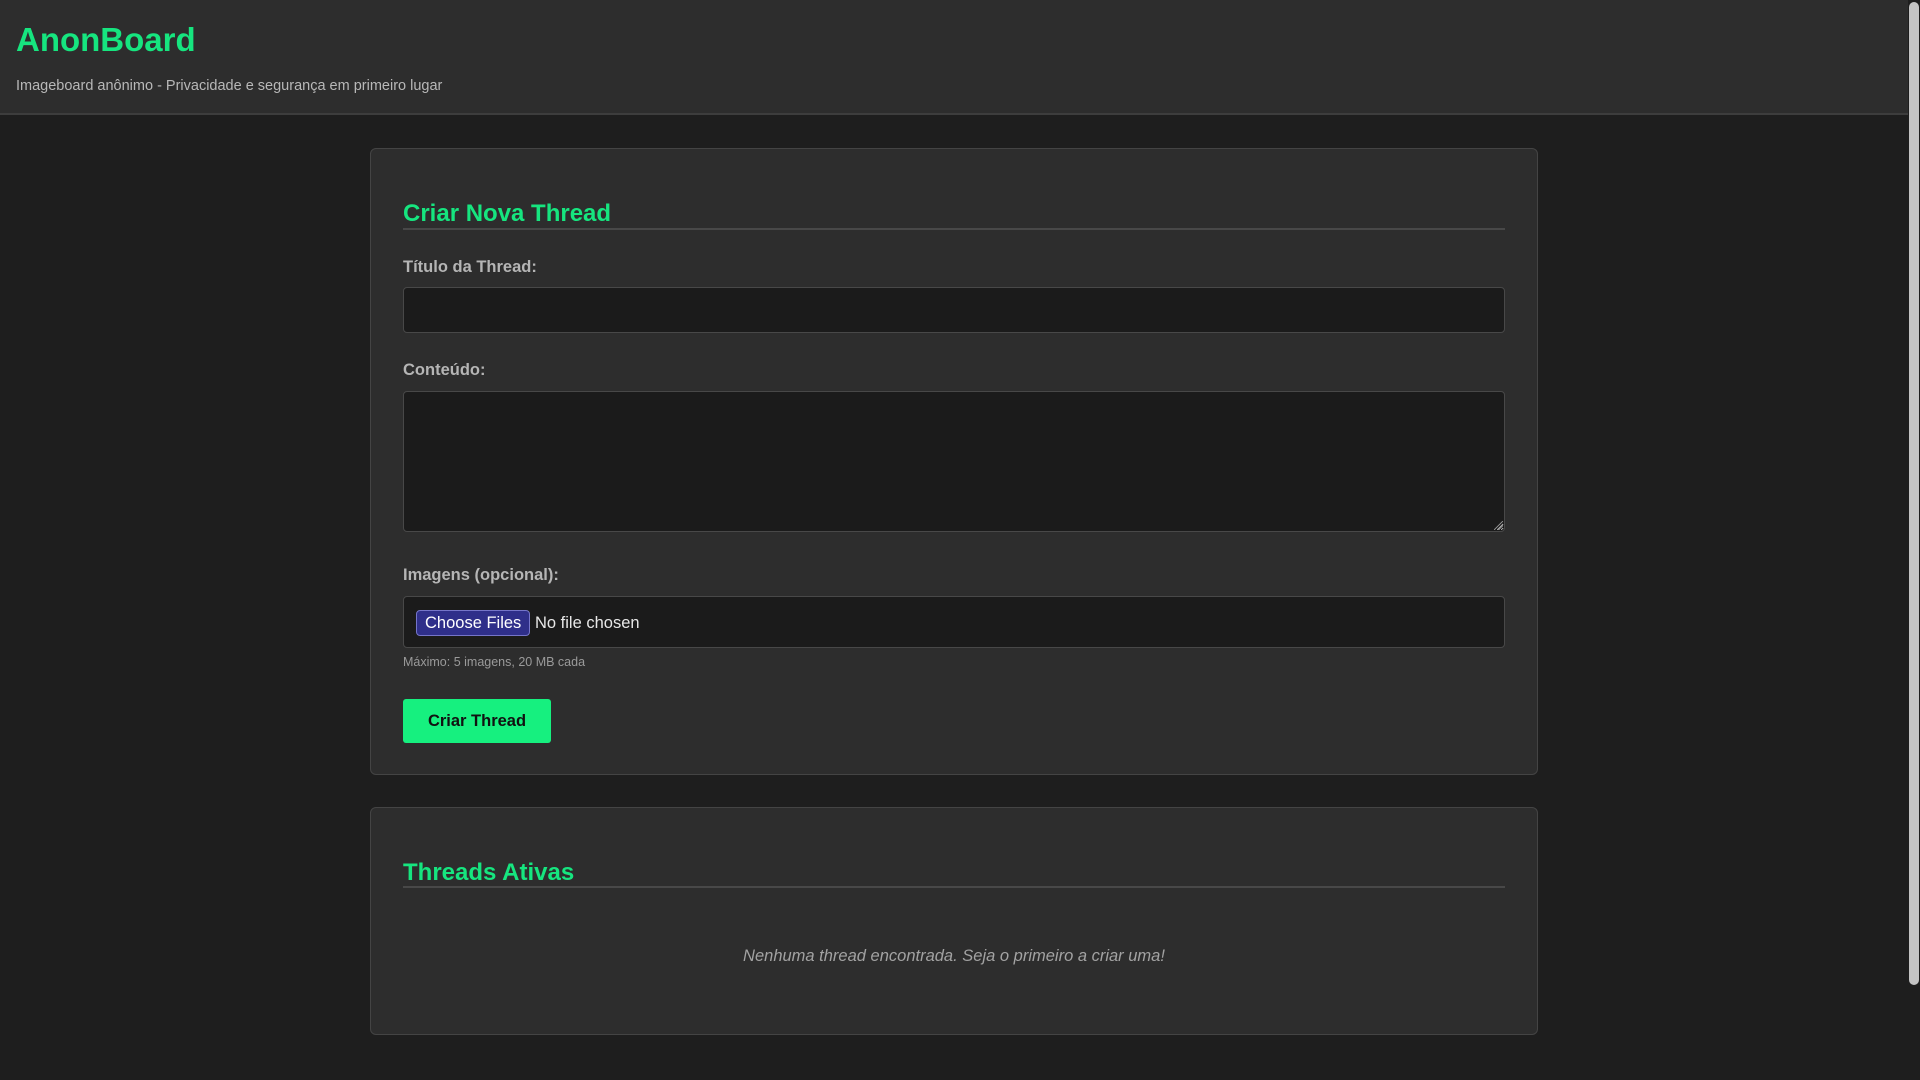 The height and width of the screenshot is (1080, 1920). Describe the element at coordinates (954, 229) in the screenshot. I see `create-thread-divider` at that location.